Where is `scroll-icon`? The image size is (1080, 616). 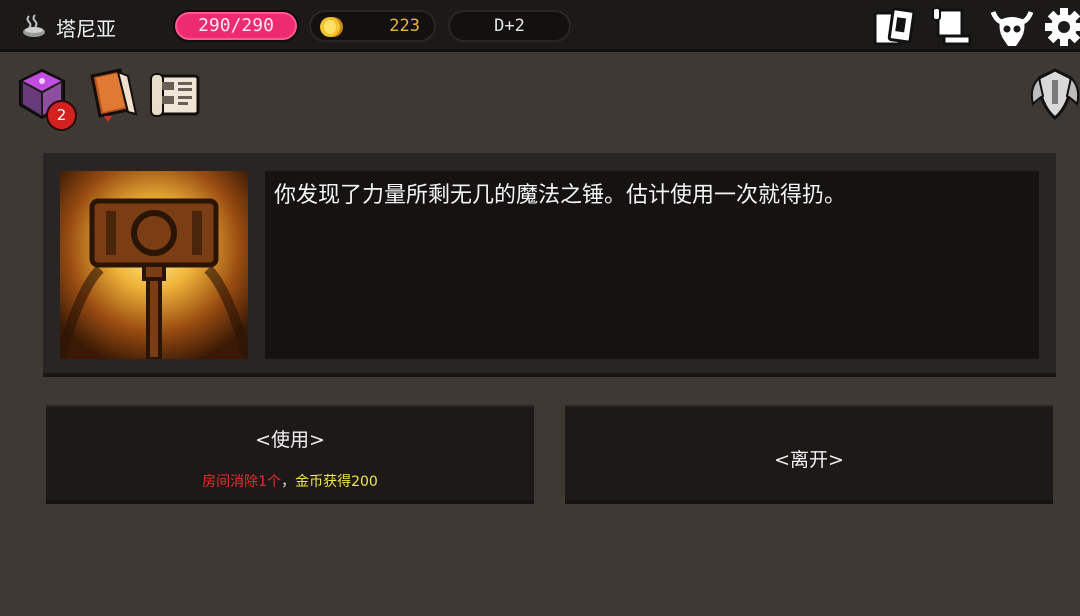
scroll-icon is located at coordinates (175, 95).